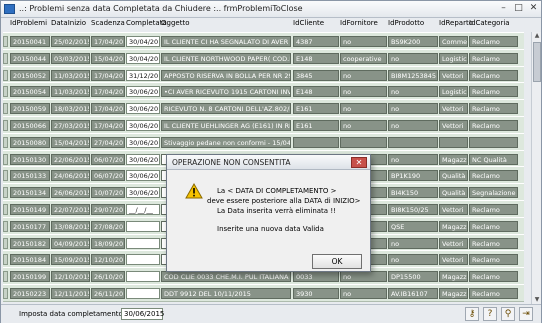 Image resolution: width=542 pixels, height=323 pixels. What do you see at coordinates (108, 23) in the screenshot?
I see `column-header-scadenza: Scadenza` at bounding box center [108, 23].